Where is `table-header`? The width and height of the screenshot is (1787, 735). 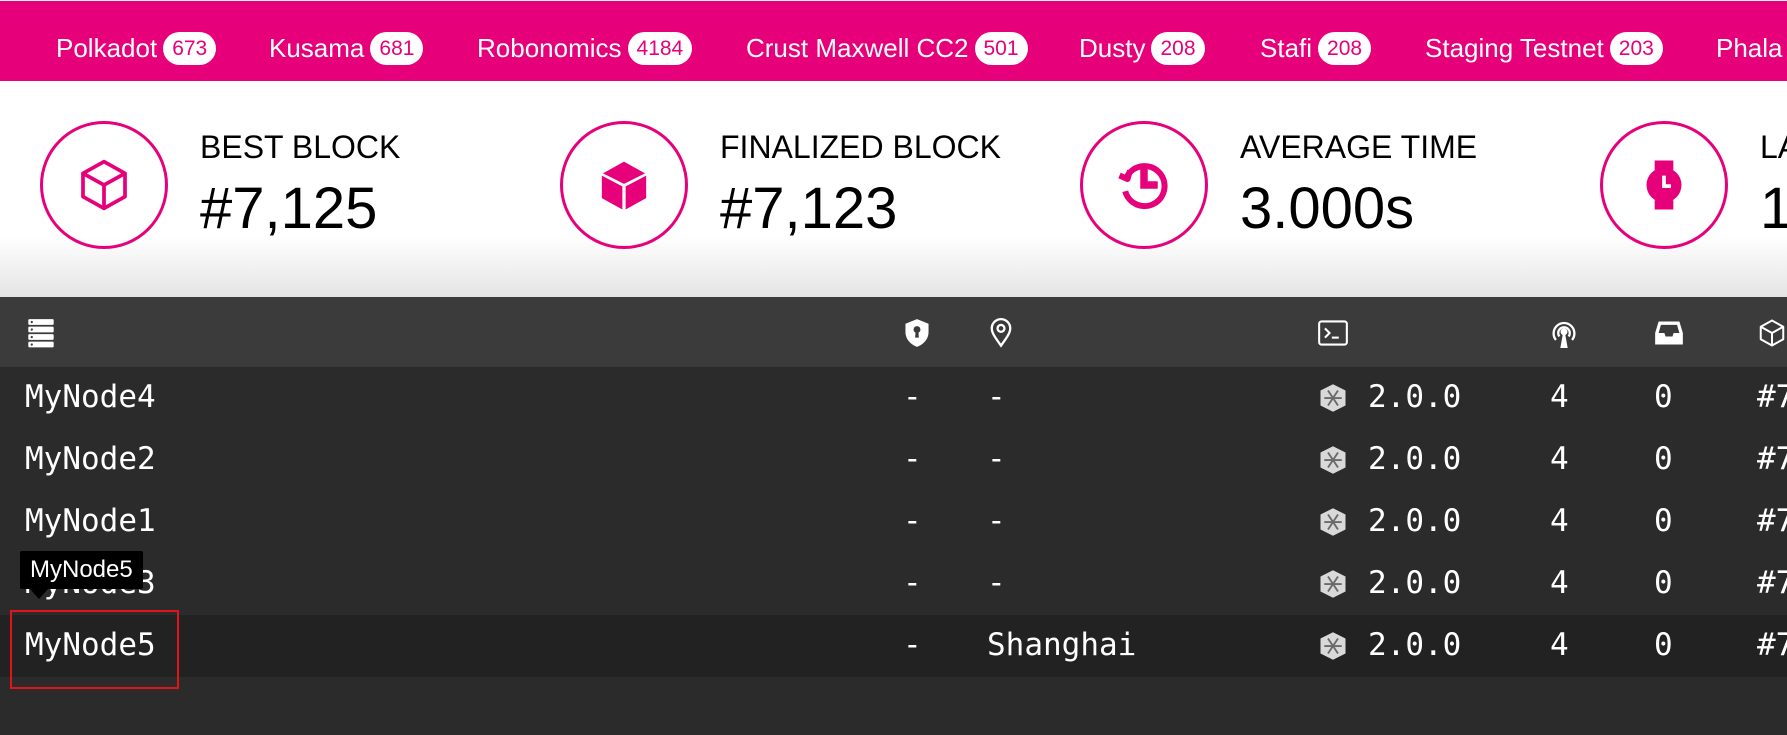
table-header is located at coordinates (893, 332).